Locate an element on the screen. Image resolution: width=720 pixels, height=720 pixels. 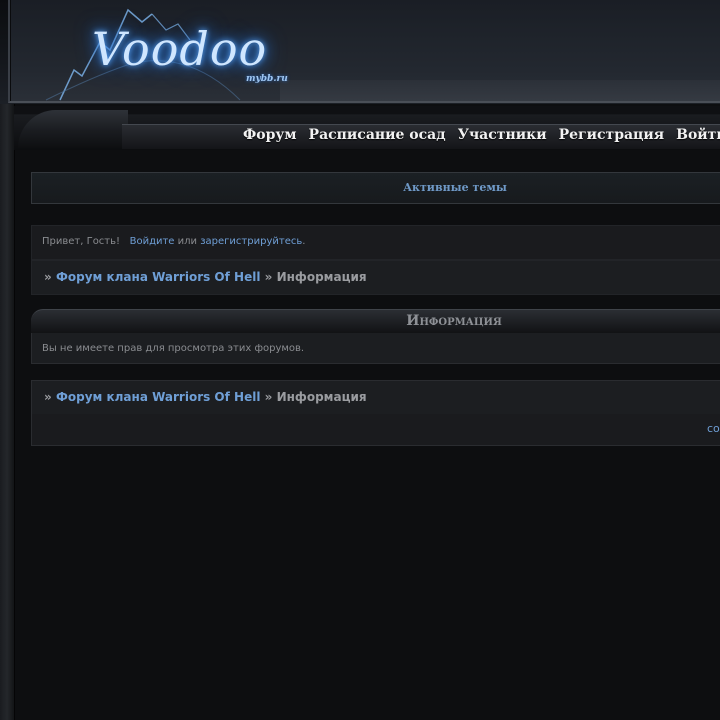
register-link: зарегистрируйтесь is located at coordinates (251, 241).